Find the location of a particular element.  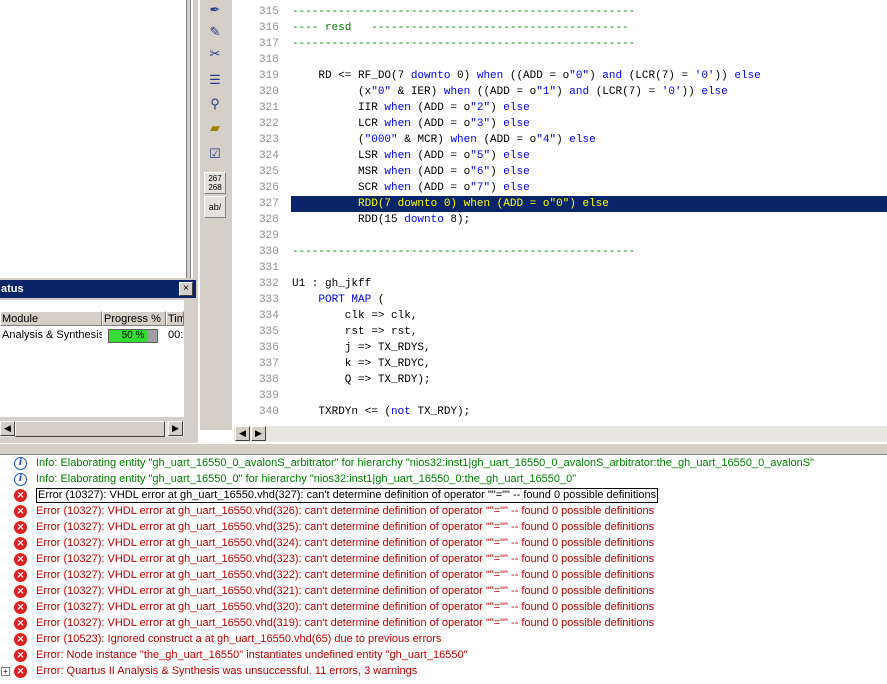

code-line: 324 LSR when (ADD = o"5") else is located at coordinates (560, 156).